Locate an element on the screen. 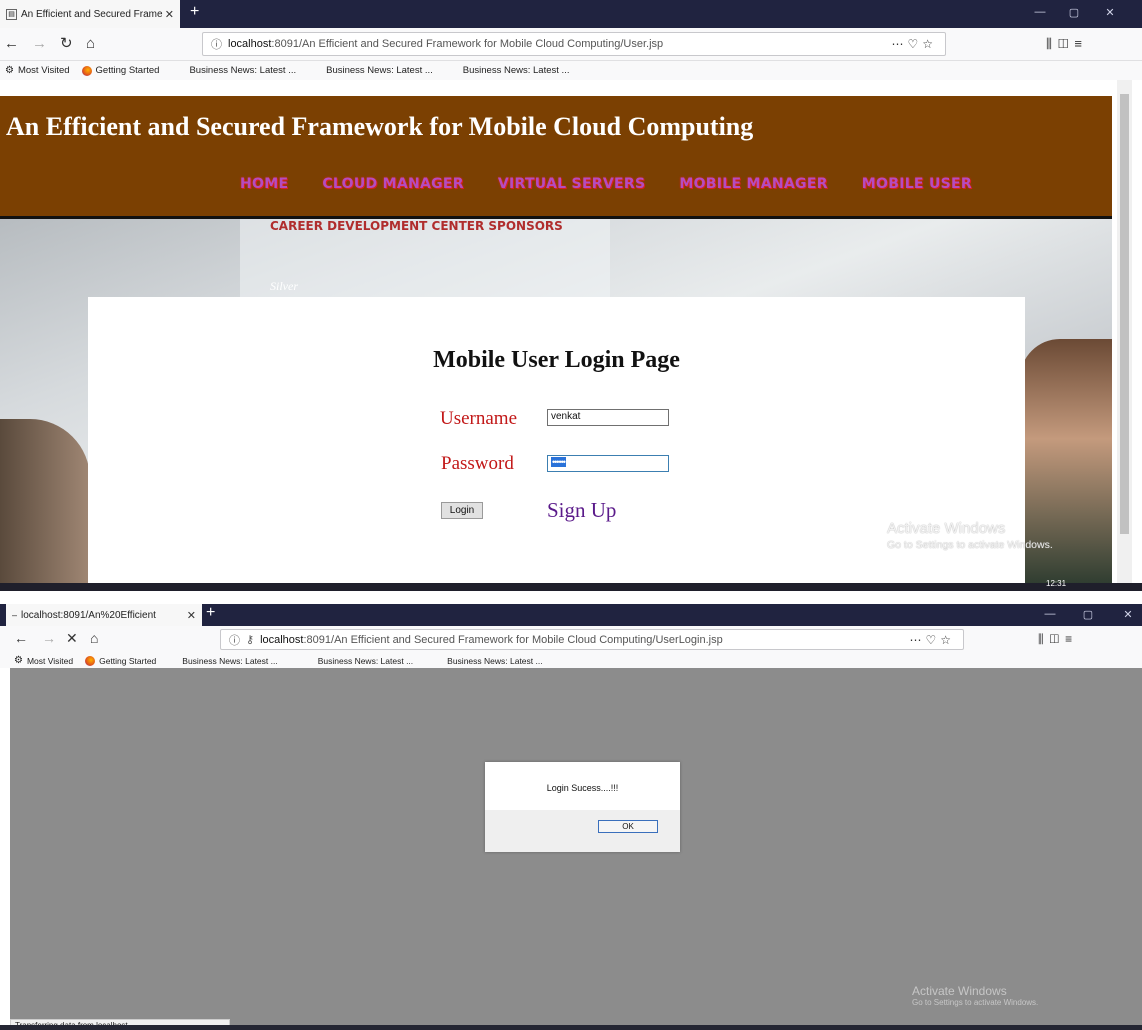  password-value: •••••• is located at coordinates (558, 462).